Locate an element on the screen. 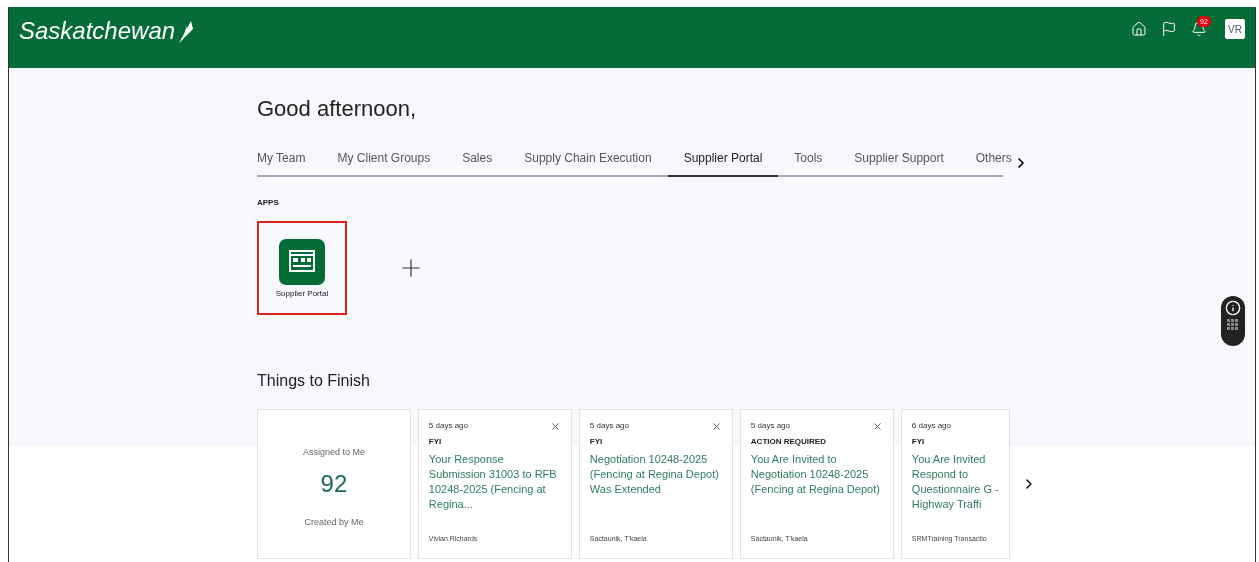  apps-heading: APPS is located at coordinates (268, 203).